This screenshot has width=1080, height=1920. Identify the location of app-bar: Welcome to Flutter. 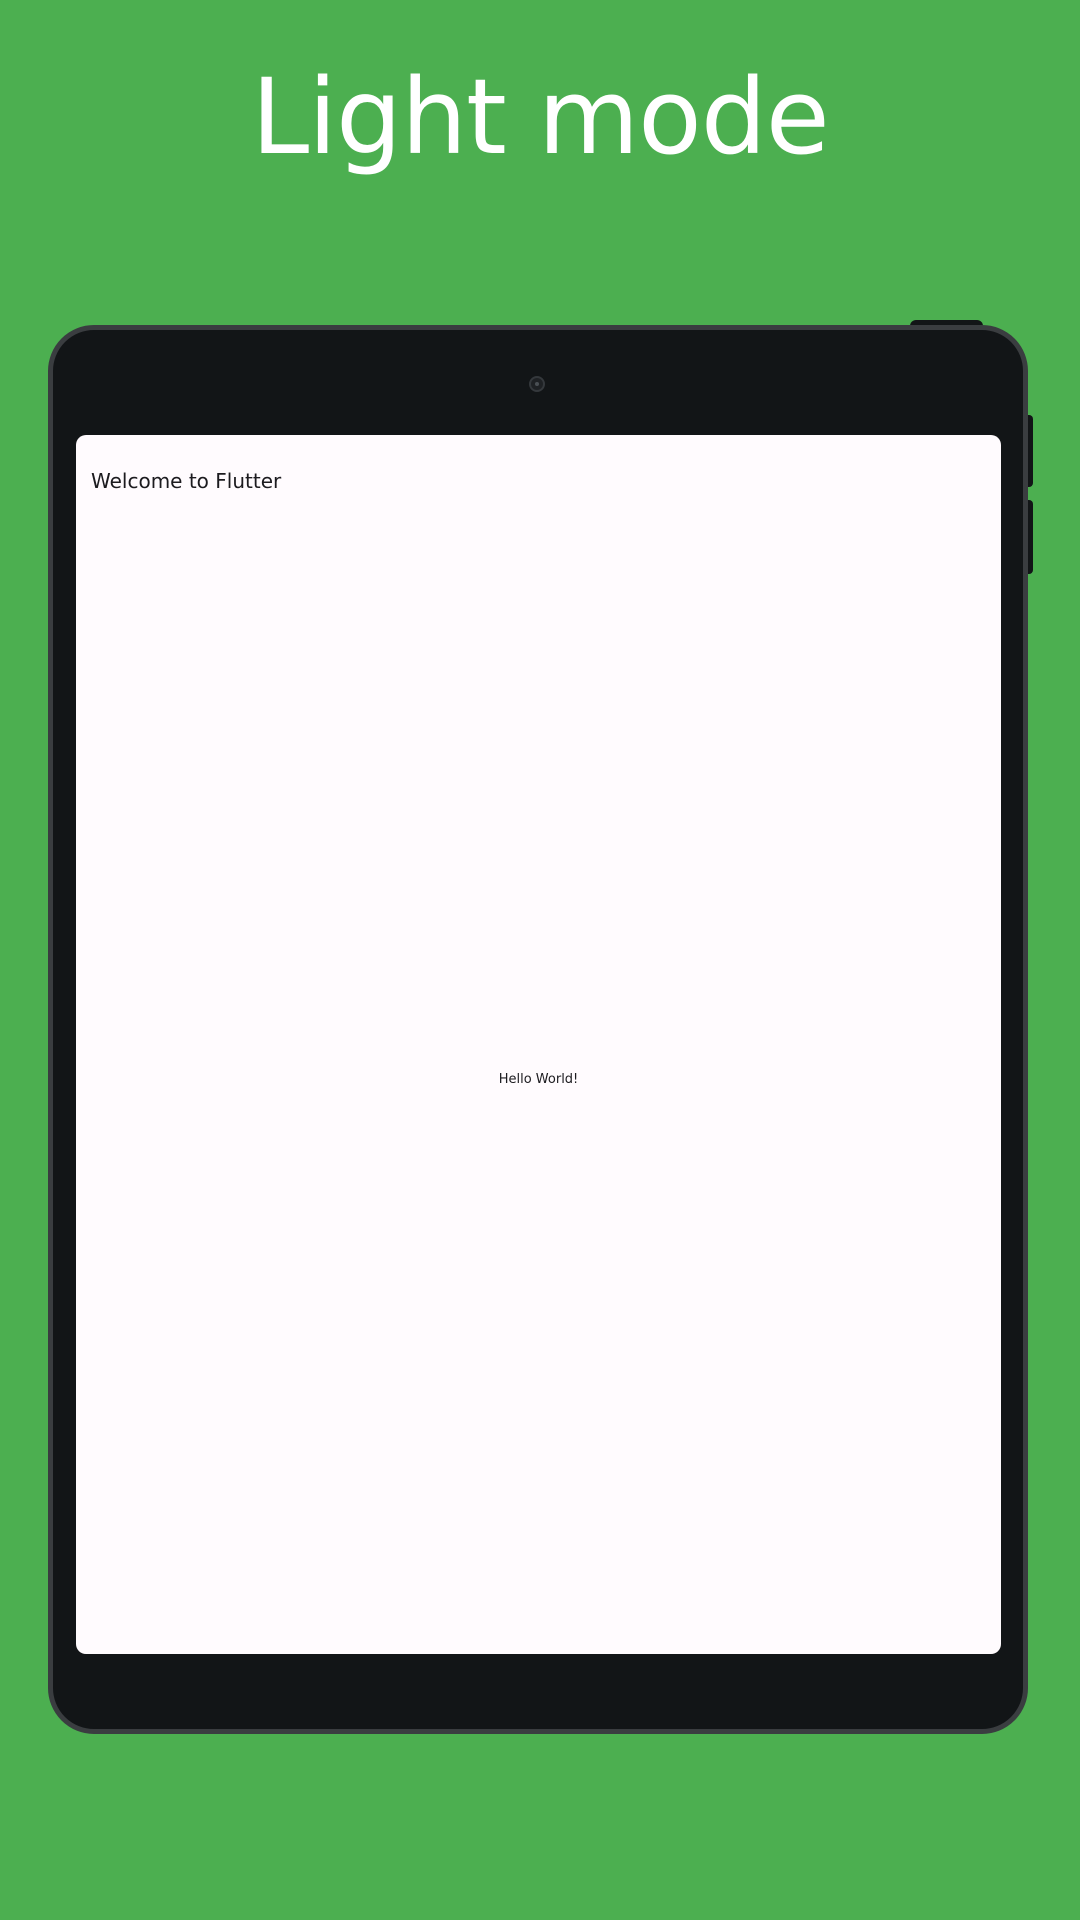
(538, 483).